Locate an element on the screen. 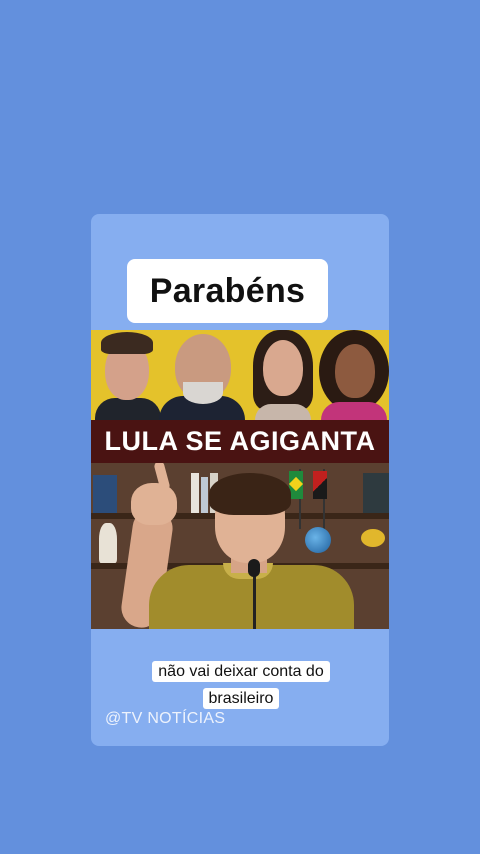 This screenshot has height=854, width=480. caption: não vai deixar conta do brasileiro is located at coordinates (241, 685).